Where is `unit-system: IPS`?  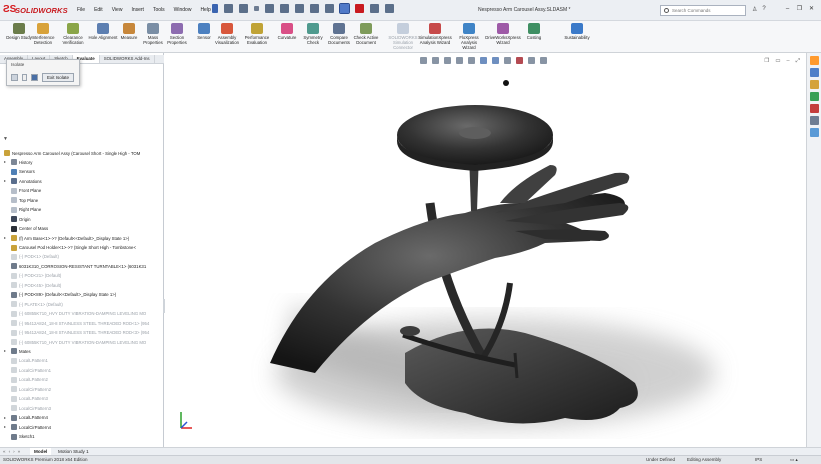 unit-system: IPS is located at coordinates (758, 459).